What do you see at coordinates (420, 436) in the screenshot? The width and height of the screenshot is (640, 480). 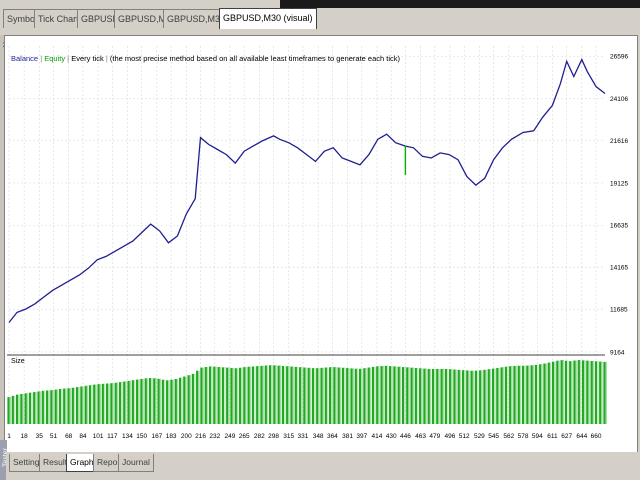 I see `x-tick-label: 463` at bounding box center [420, 436].